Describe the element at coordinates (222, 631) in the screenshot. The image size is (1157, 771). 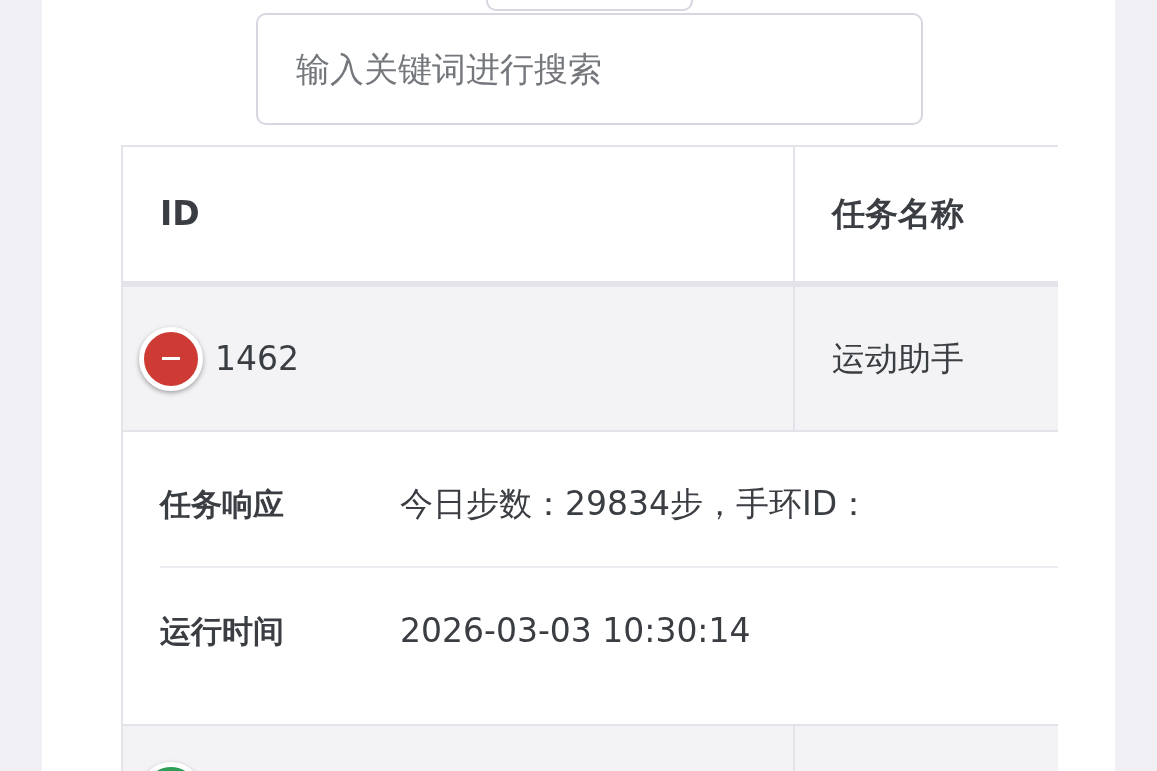
I see `detail-label: 运行时间` at that location.